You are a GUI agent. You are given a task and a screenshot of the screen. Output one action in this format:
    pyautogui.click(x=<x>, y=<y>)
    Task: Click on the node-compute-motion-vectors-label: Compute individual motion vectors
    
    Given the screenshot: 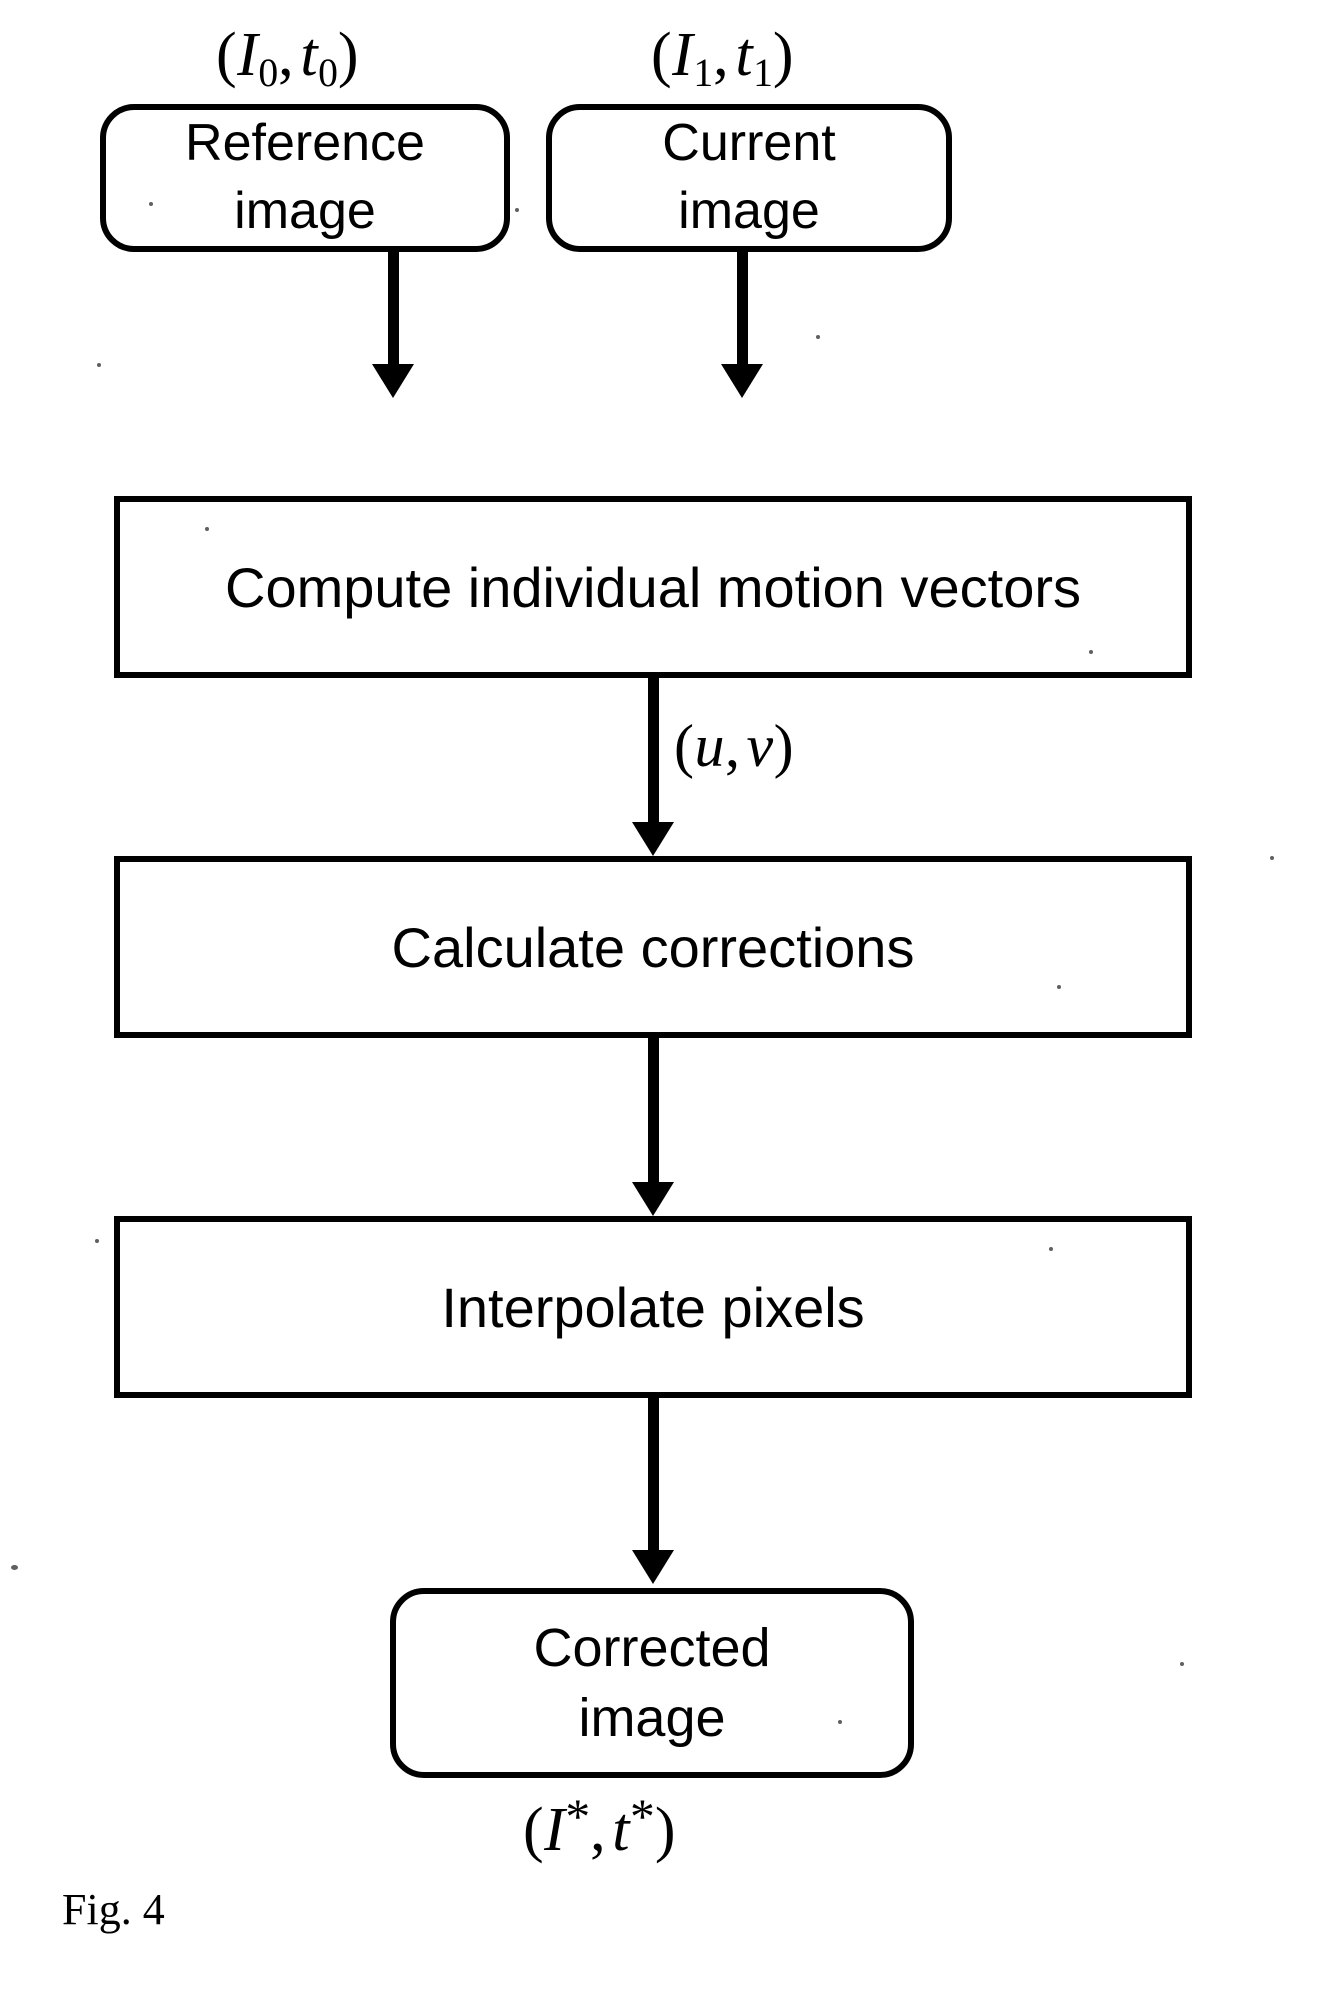 What is the action you would take?
    pyautogui.click(x=653, y=587)
    